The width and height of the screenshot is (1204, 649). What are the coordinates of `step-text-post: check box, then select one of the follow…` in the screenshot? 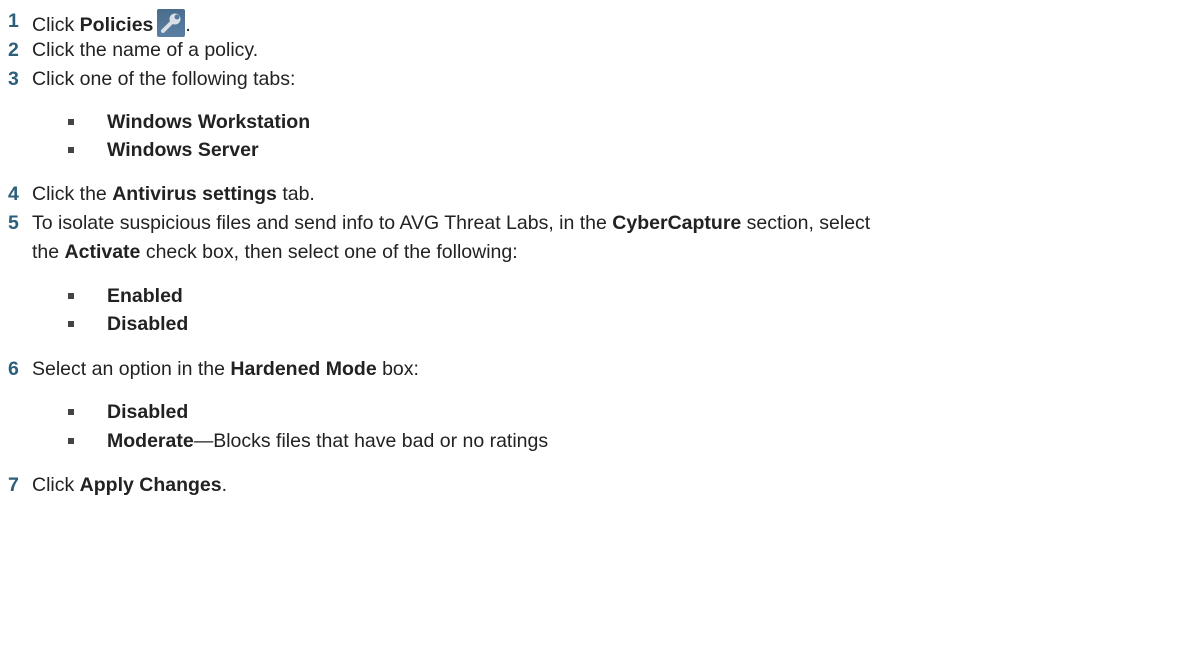 It's located at (329, 252).